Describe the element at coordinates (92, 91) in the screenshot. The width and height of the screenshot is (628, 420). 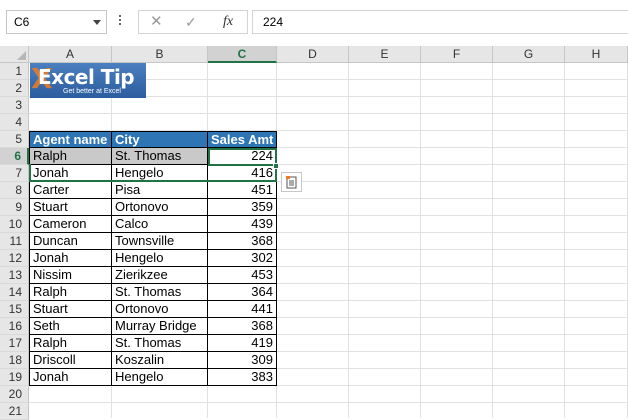
I see `logo-tagline: Get better at Excel` at that location.